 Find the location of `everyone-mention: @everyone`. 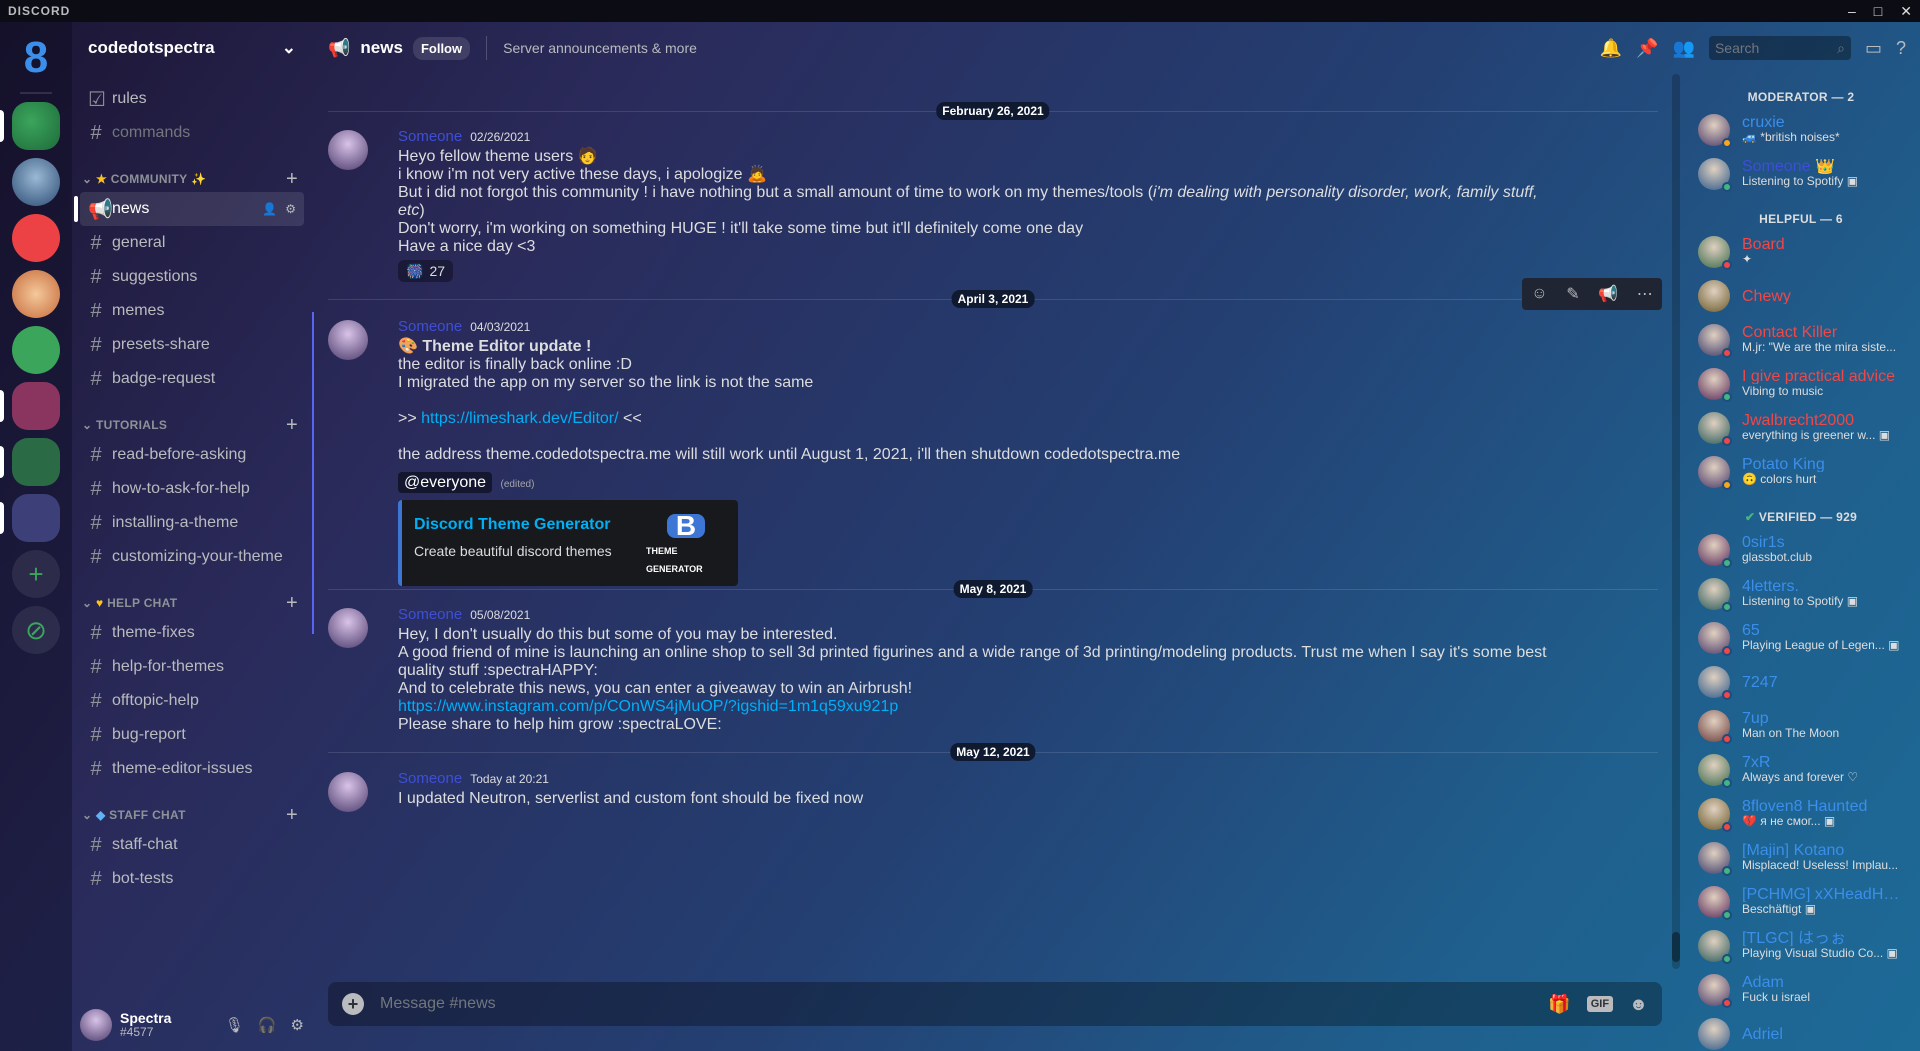

everyone-mention: @everyone is located at coordinates (445, 482).